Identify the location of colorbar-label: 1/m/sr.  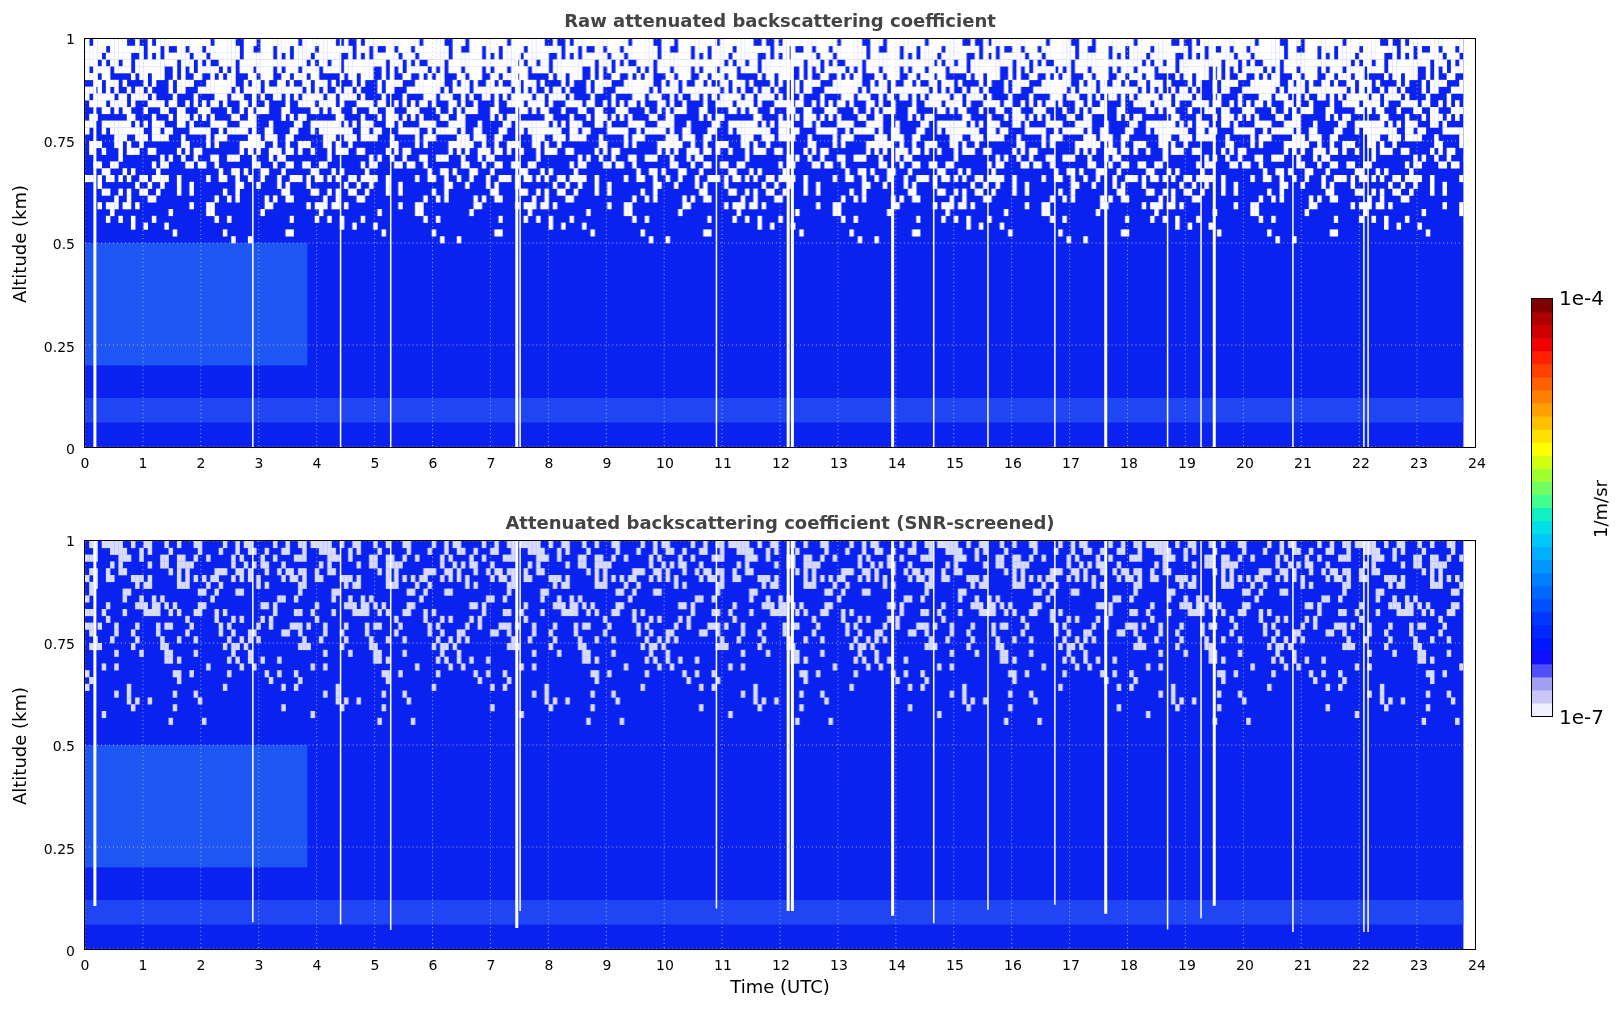
(1600, 509).